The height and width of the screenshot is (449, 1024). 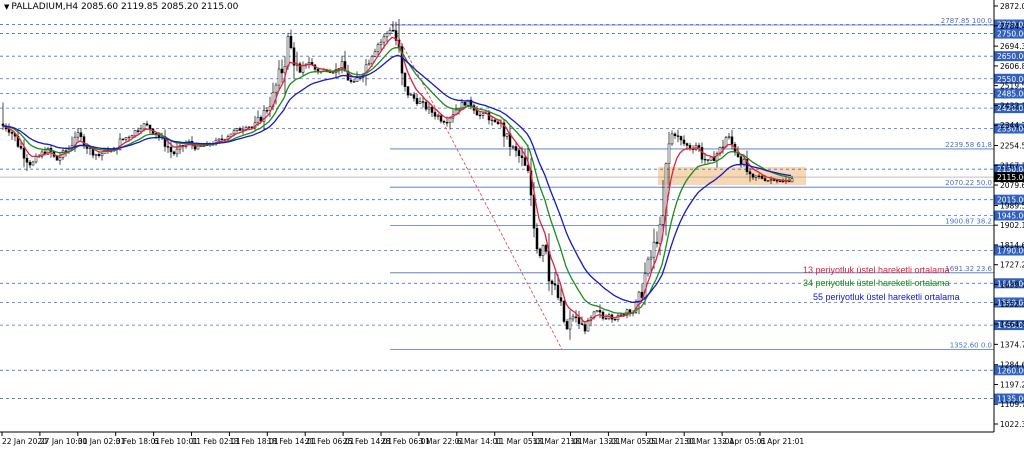 I want to click on y-tick-label: 2694.38, so click(x=1012, y=46).